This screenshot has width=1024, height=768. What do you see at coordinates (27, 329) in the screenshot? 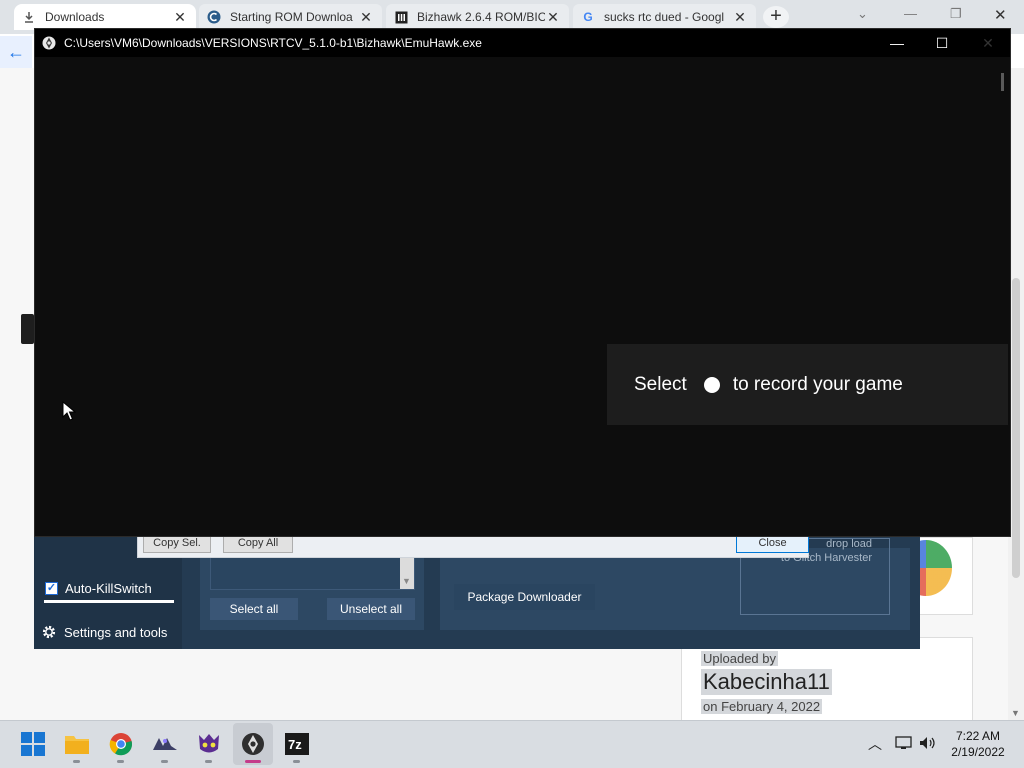
I see `webpage-side-element` at bounding box center [27, 329].